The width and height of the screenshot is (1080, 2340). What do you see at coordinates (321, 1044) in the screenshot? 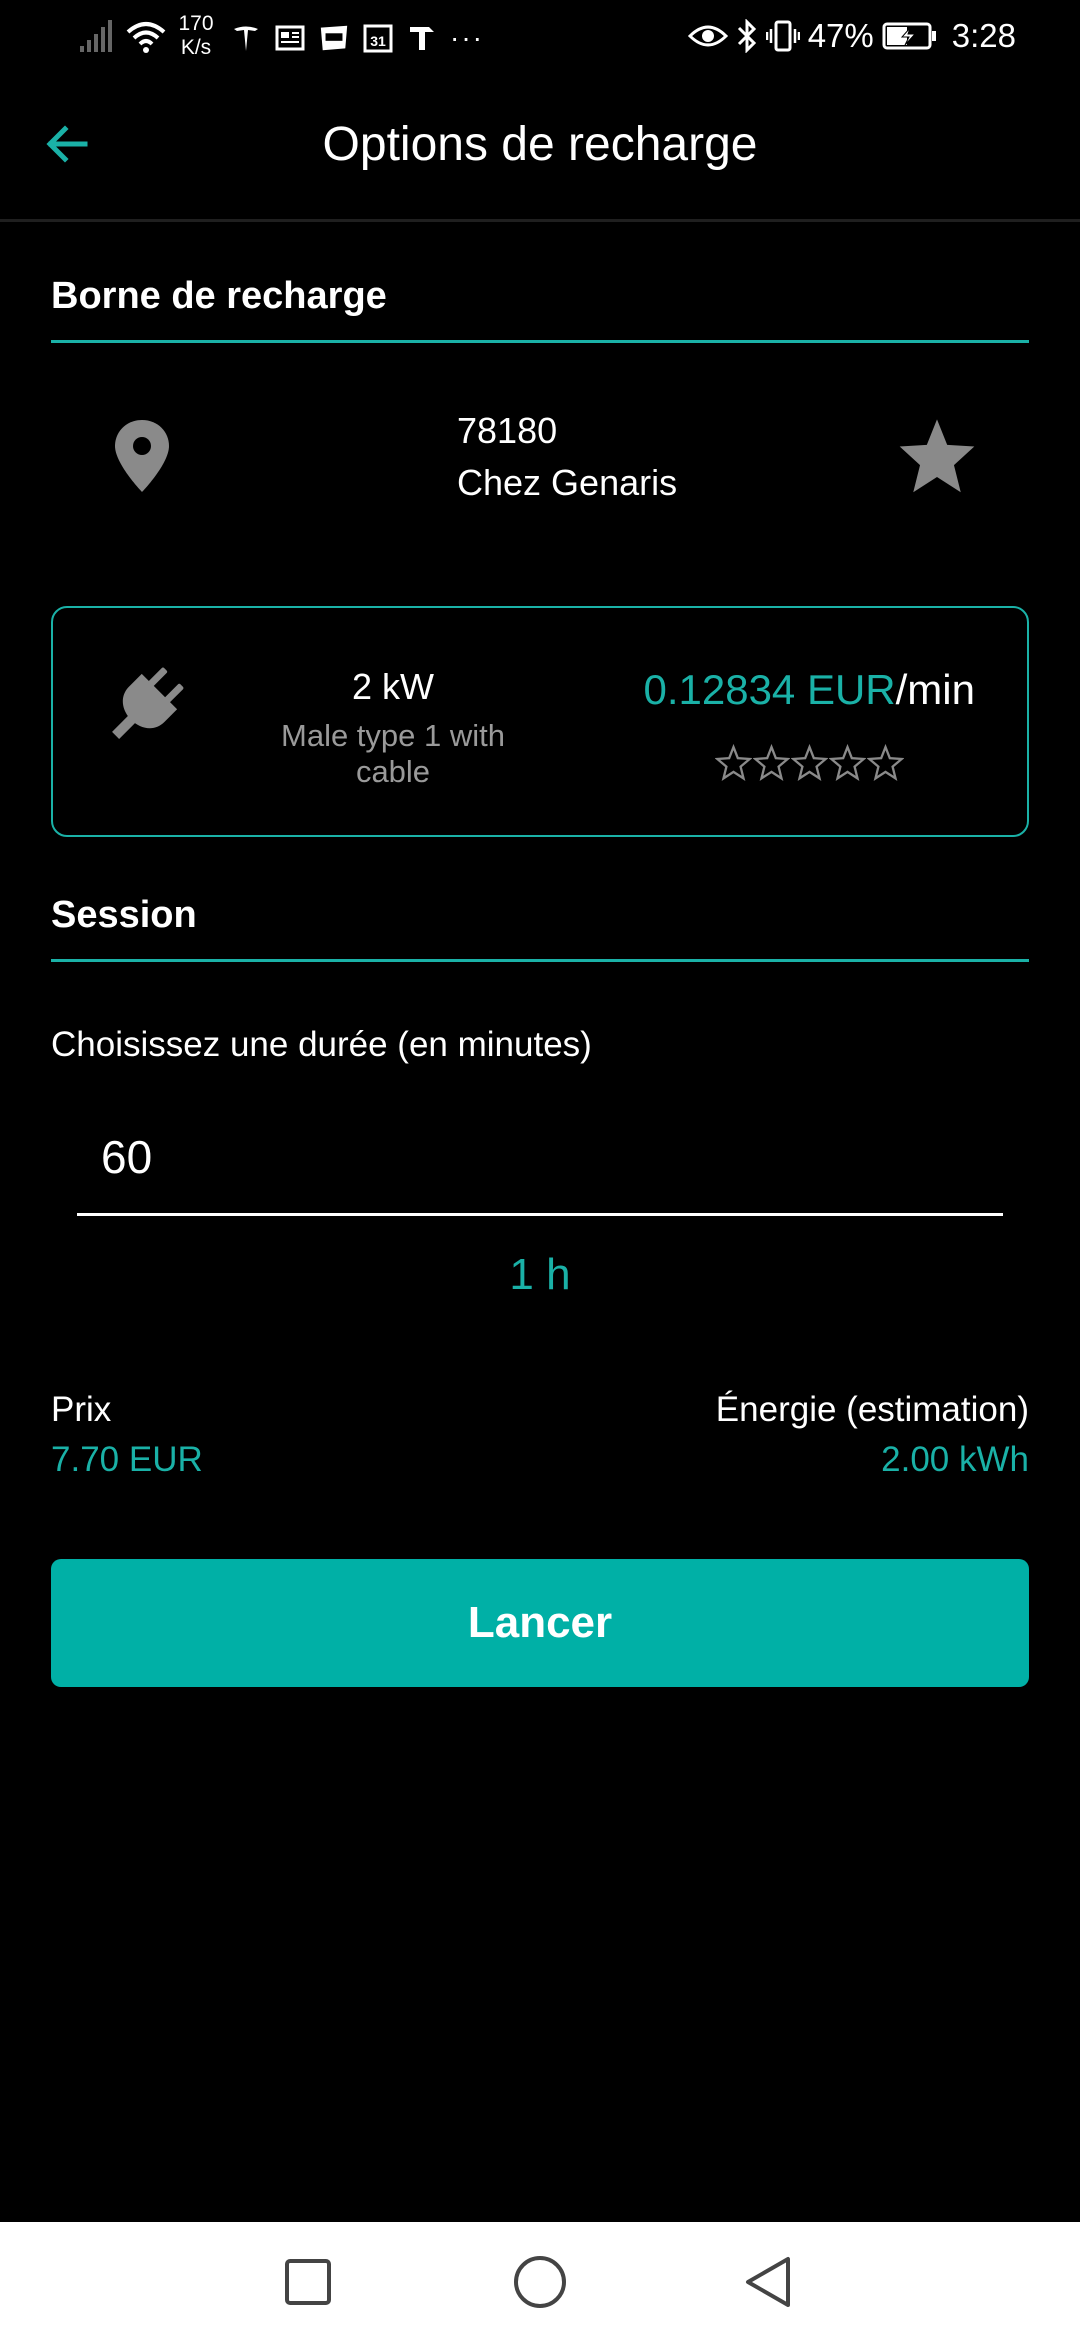
I see `duration-label: Choisissez une durée (en minutes)` at bounding box center [321, 1044].